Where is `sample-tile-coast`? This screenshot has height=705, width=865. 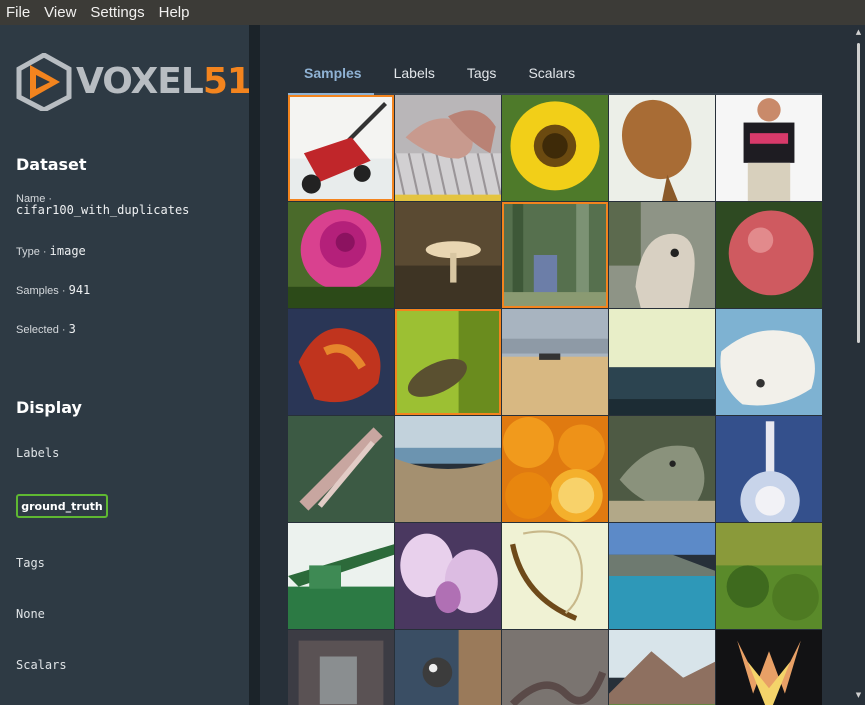
sample-tile-coast is located at coordinates (662, 576).